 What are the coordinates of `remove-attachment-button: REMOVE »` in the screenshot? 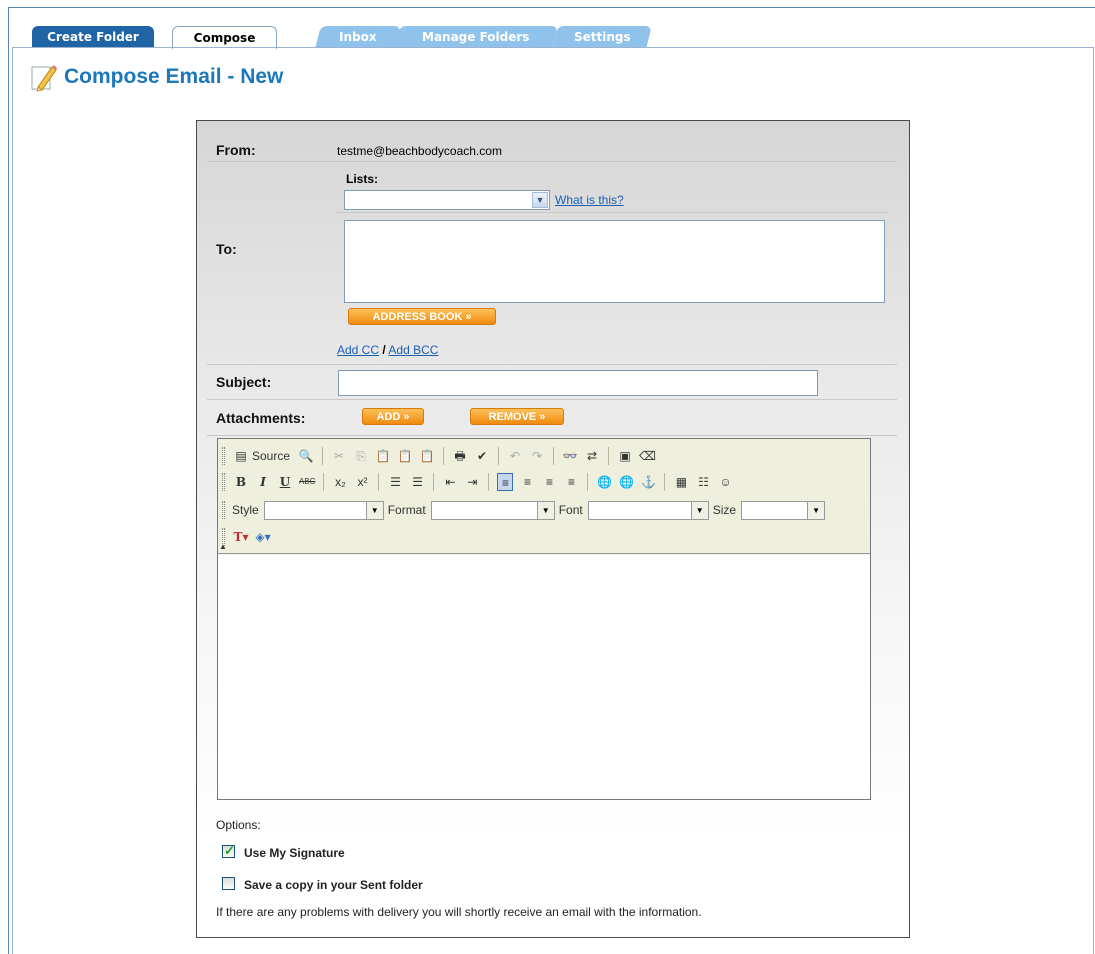 It's located at (517, 416).